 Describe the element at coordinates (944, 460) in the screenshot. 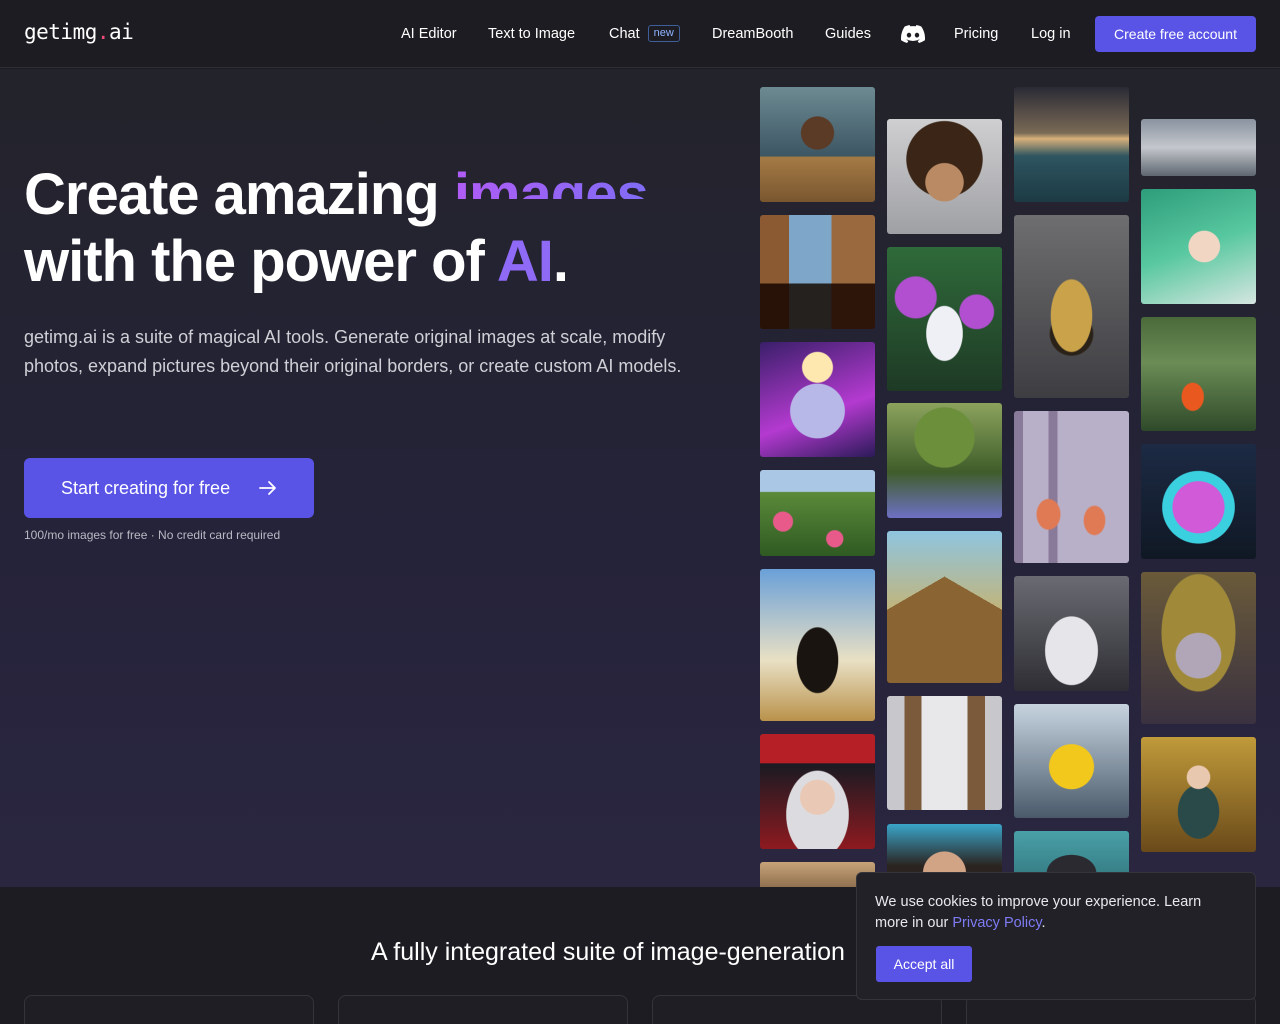

I see `tree-sunlight` at that location.